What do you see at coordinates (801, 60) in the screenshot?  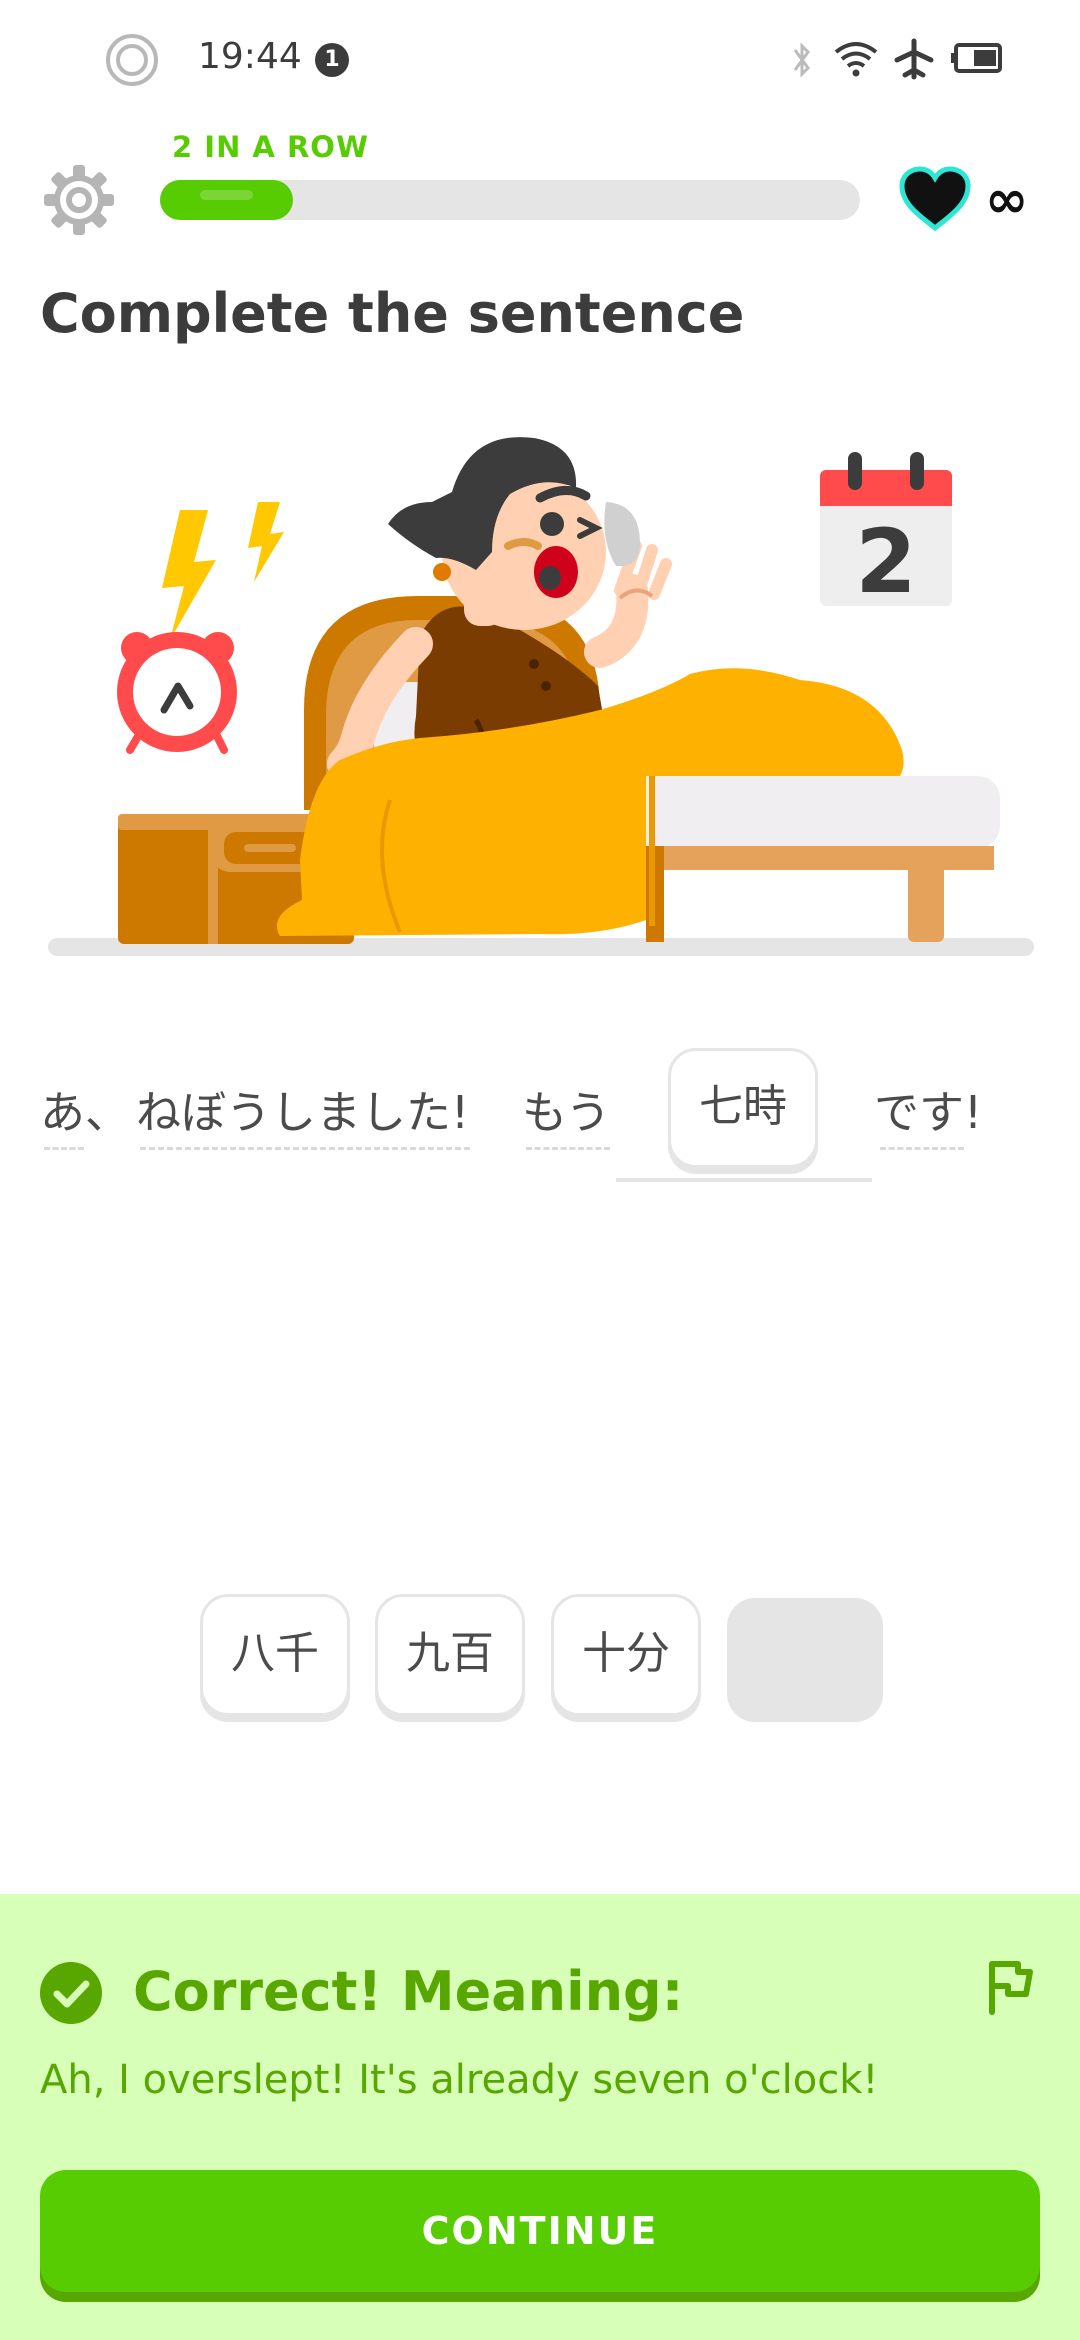 I see `bluetooth-icon` at bounding box center [801, 60].